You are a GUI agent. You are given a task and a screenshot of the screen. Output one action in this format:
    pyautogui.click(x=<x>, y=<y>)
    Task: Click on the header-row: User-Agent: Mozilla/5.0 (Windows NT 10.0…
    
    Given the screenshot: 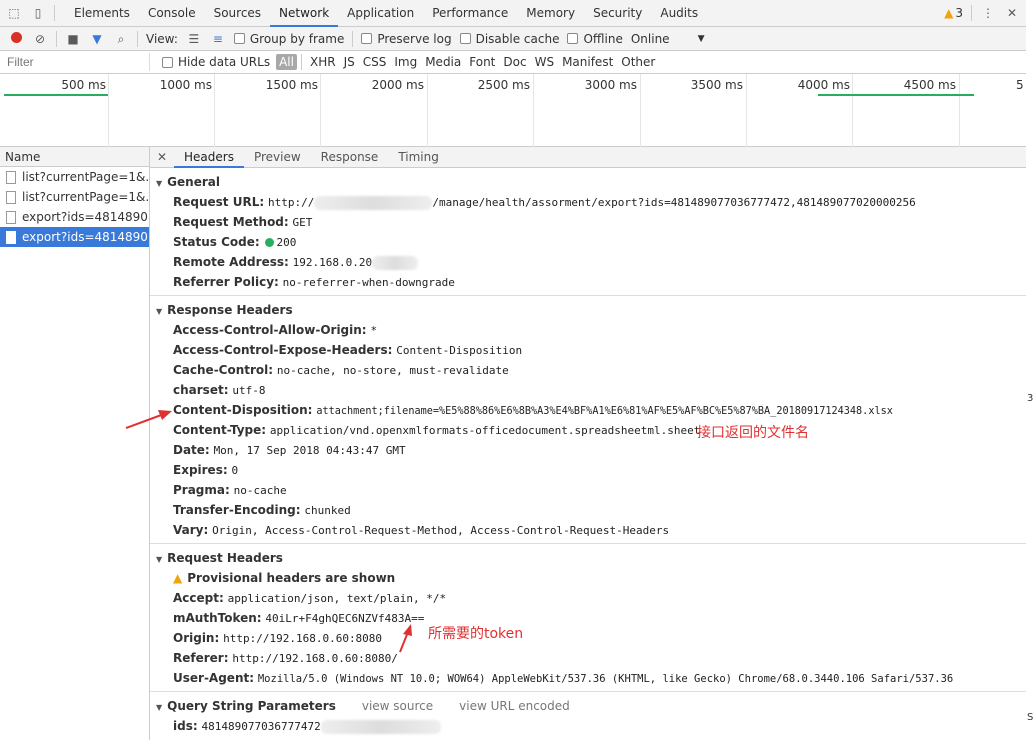 What is the action you would take?
    pyautogui.click(x=588, y=678)
    